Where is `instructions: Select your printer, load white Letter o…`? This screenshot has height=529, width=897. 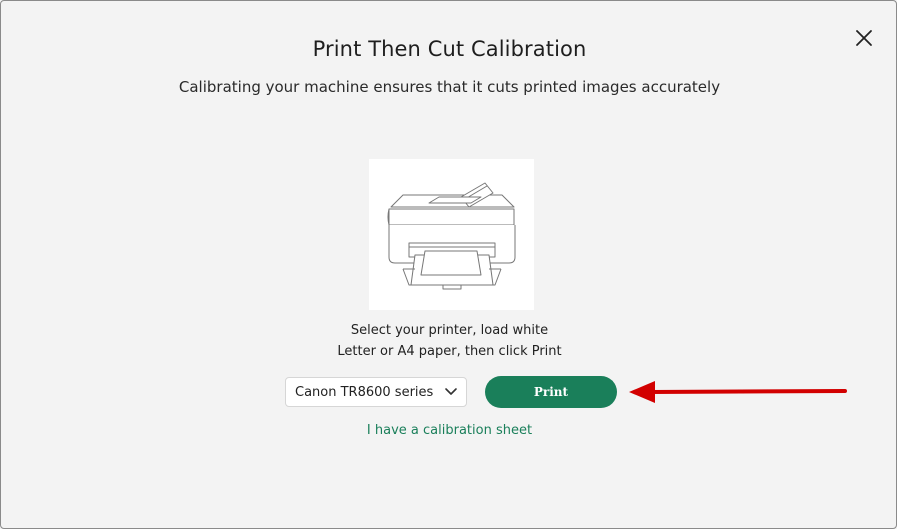 instructions: Select your printer, load white Letter o… is located at coordinates (448, 341).